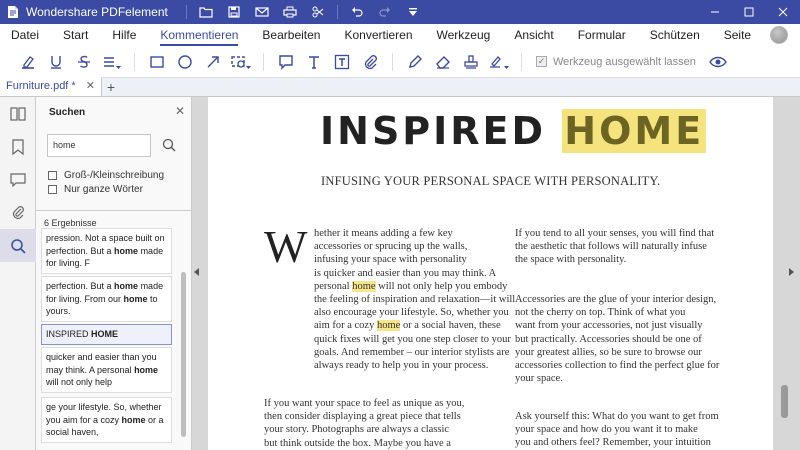 The width and height of the screenshot is (800, 450). I want to click on text-run: will not only help you embody, so click(441, 286).